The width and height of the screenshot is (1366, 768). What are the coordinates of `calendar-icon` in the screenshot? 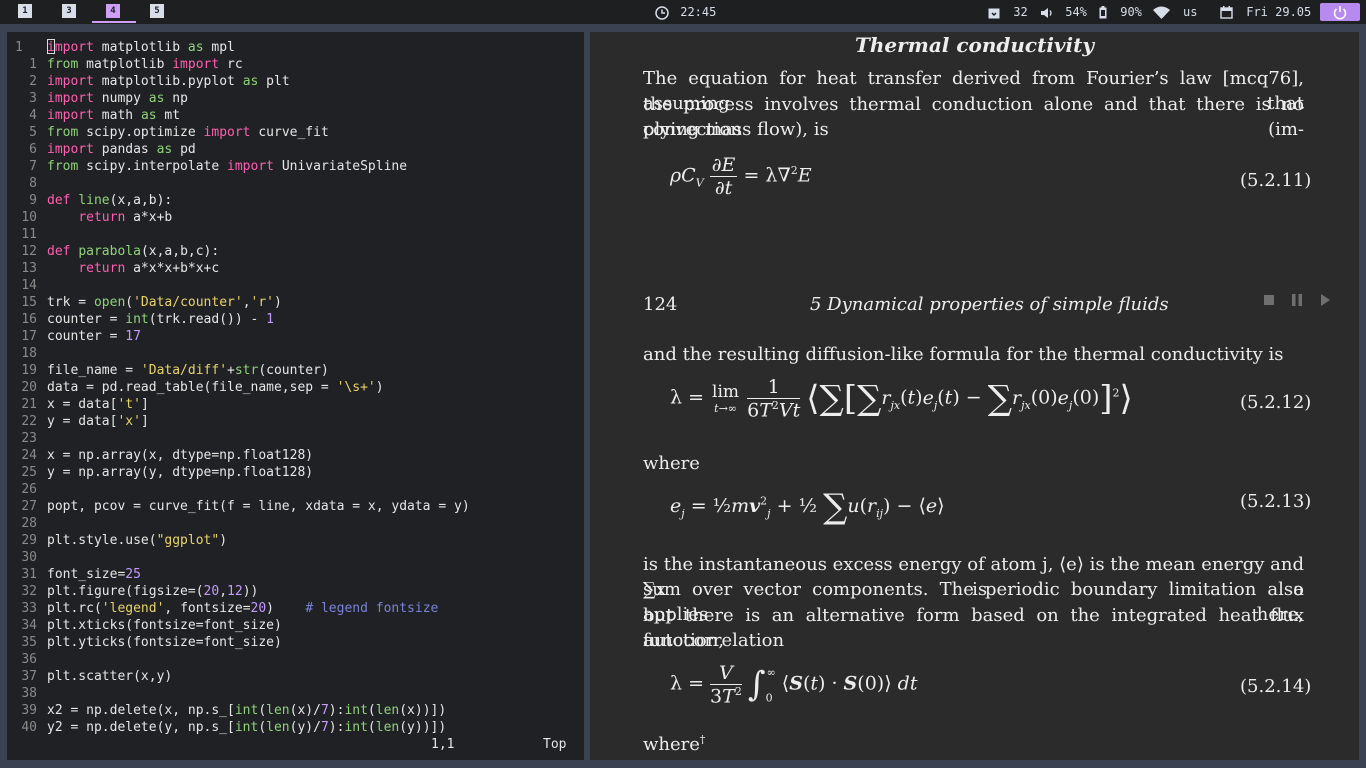 It's located at (1226, 12).